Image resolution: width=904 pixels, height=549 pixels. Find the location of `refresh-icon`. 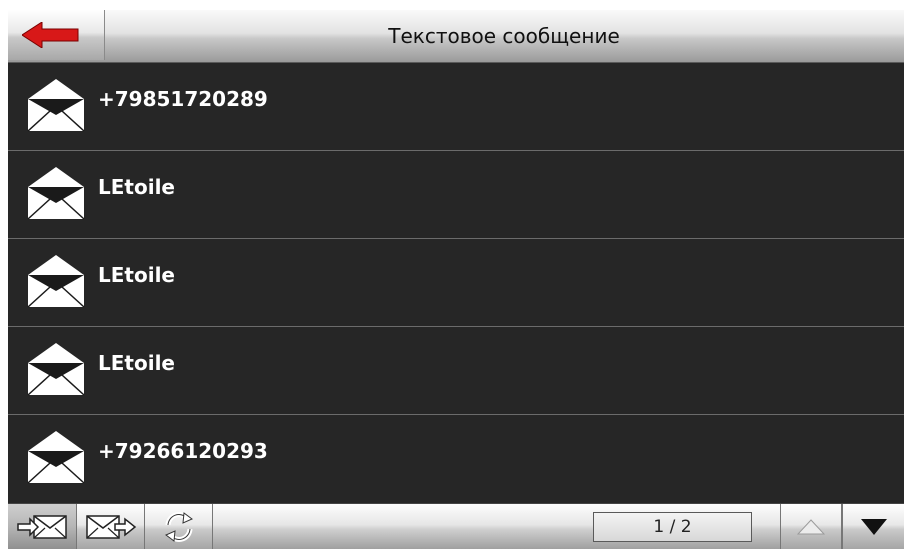

refresh-icon is located at coordinates (178, 527).